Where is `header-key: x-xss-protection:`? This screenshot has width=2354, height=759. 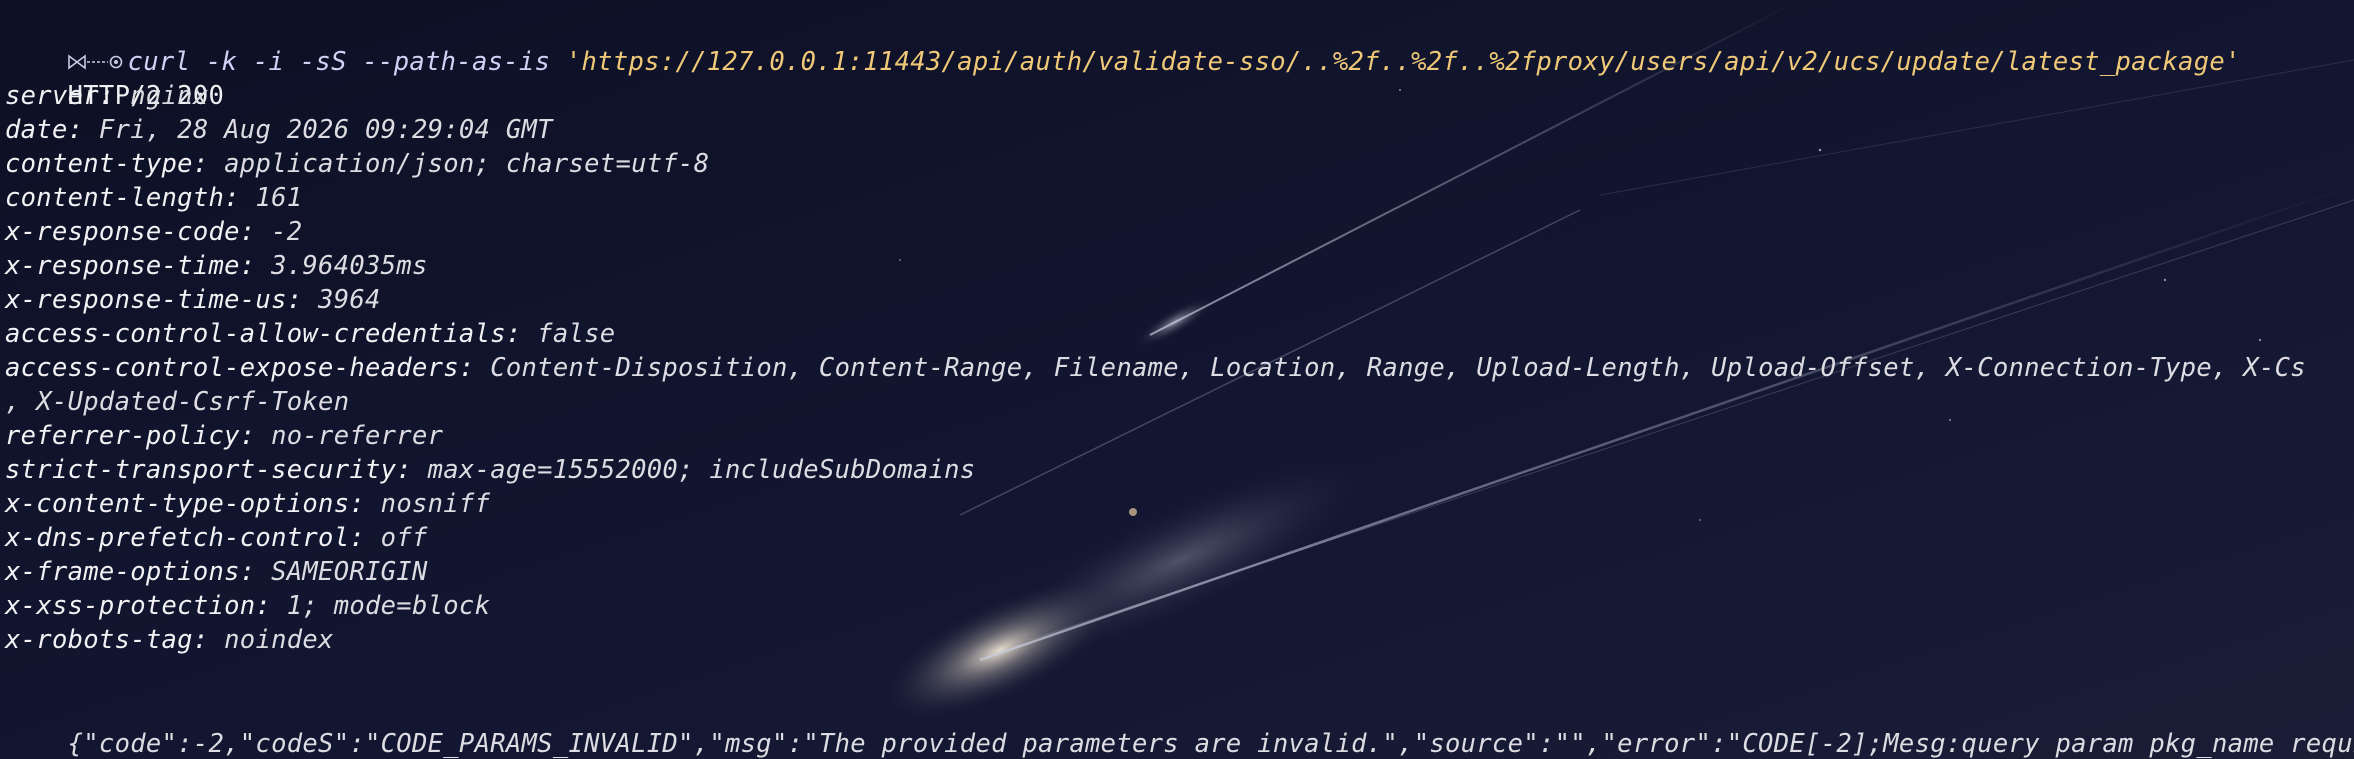 header-key: x-xss-protection: is located at coordinates (138, 606).